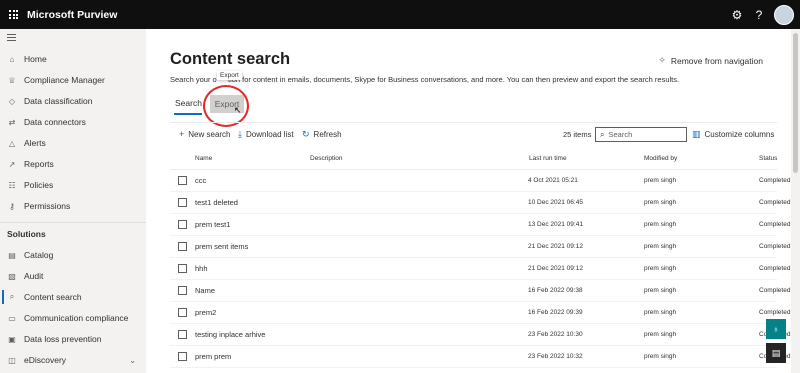 The image size is (800, 373). Describe the element at coordinates (660, 158) in the screenshot. I see `column-header-modified-by: Modified by` at that location.